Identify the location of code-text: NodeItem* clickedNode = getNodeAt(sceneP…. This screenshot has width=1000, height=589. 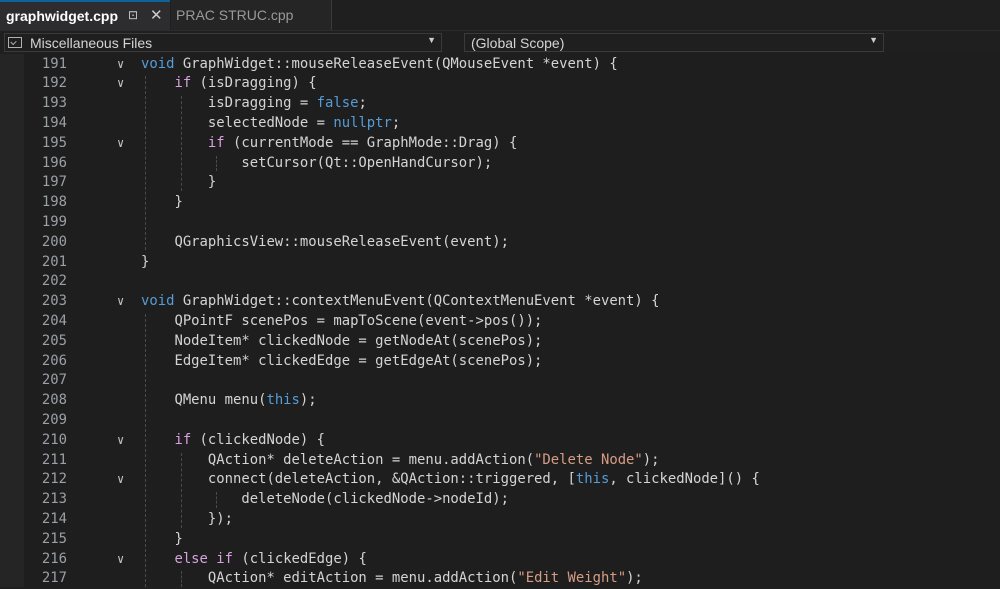
(342, 340).